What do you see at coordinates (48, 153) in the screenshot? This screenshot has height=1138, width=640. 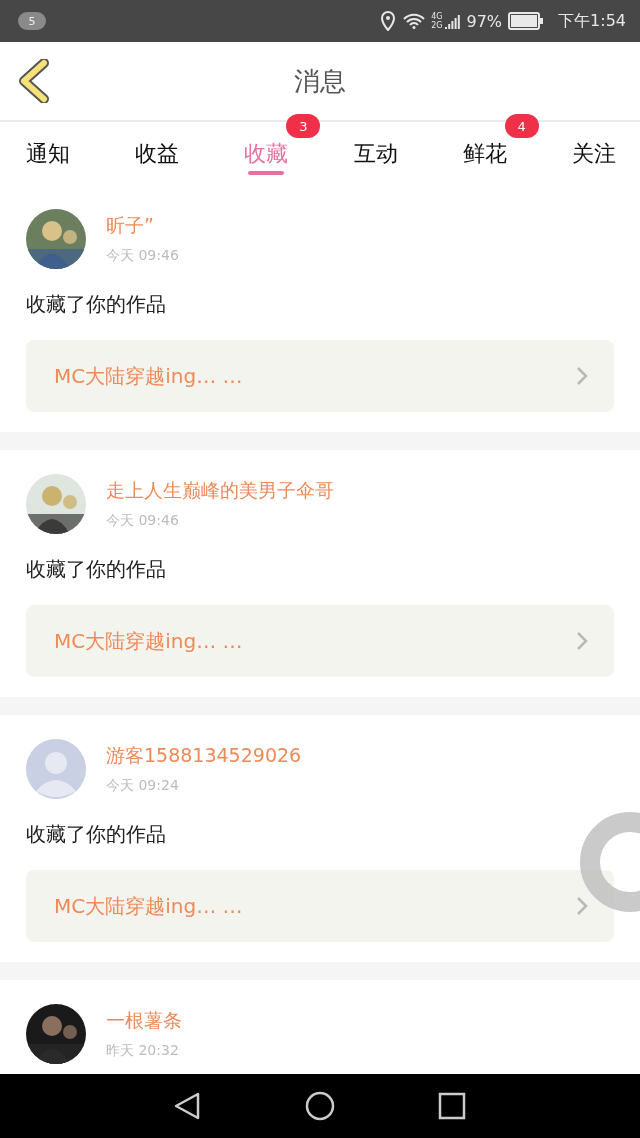 I see `tab: 通知` at bounding box center [48, 153].